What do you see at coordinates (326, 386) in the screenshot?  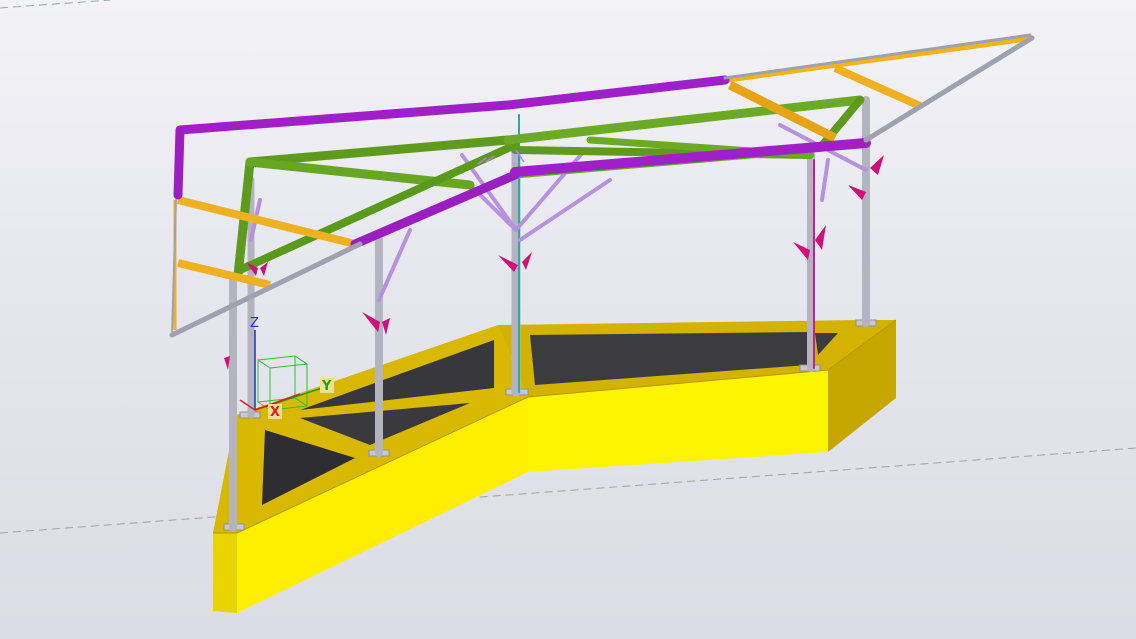 I see `y-axis-label: Y` at bounding box center [326, 386].